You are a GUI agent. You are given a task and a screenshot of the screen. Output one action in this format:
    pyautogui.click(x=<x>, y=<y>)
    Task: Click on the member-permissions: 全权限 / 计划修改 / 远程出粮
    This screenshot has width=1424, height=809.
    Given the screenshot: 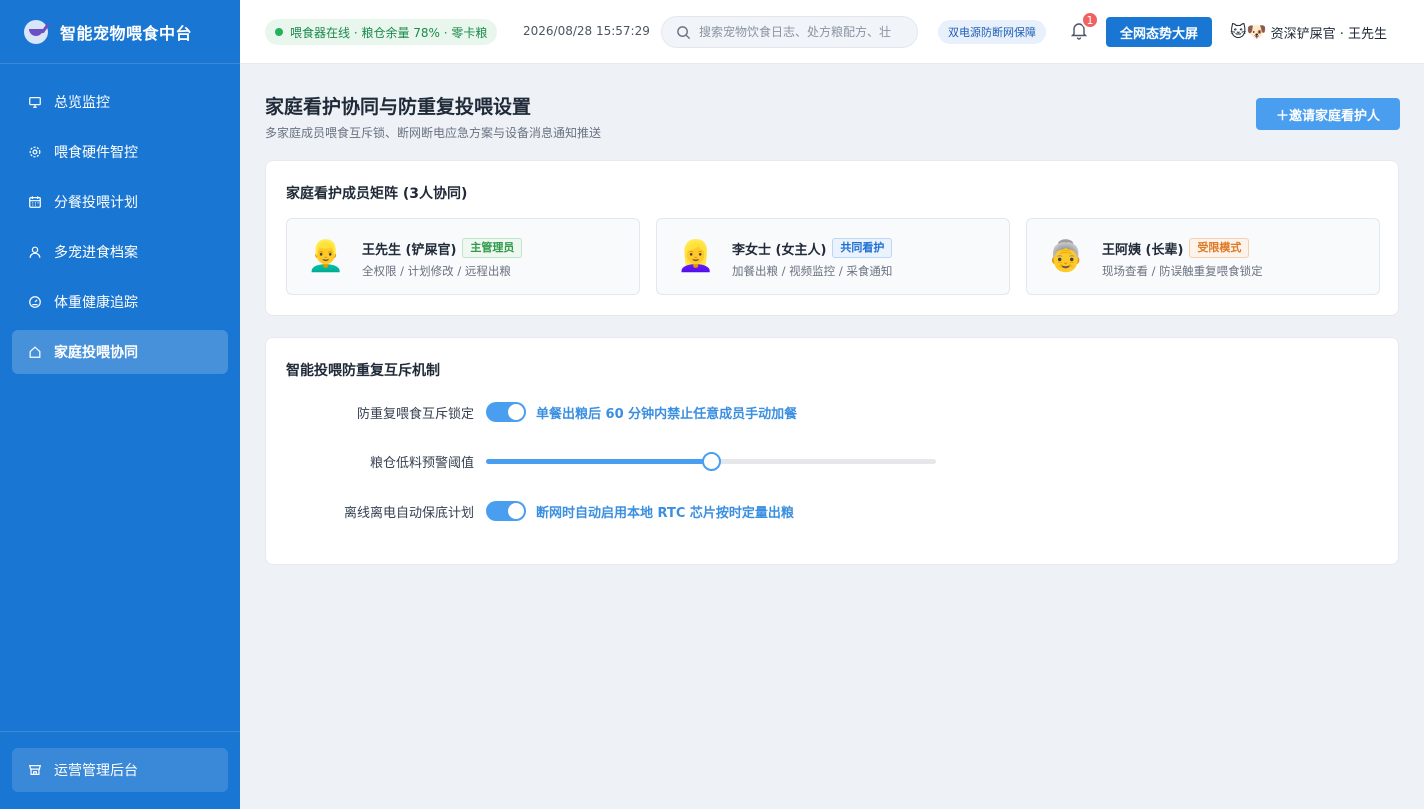 What is the action you would take?
    pyautogui.click(x=436, y=271)
    